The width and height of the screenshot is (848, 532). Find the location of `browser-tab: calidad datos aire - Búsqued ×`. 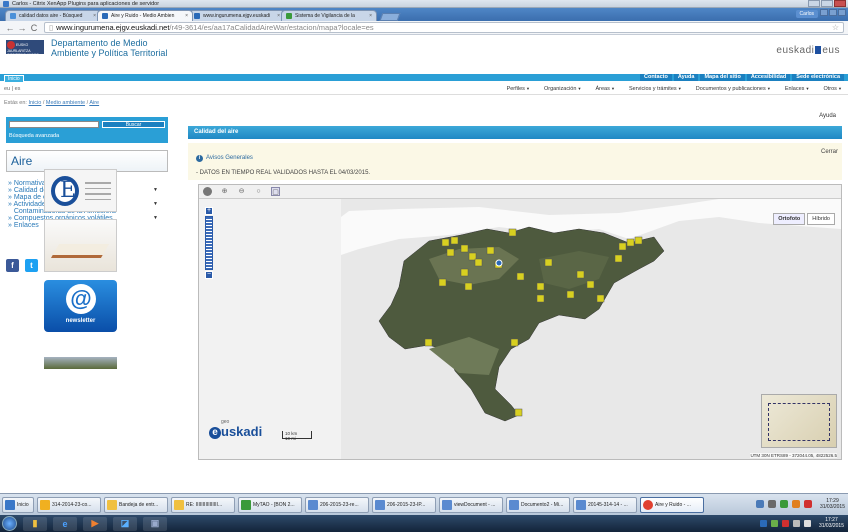

browser-tab: calidad datos aire - Búsqued × is located at coordinates (53, 15).